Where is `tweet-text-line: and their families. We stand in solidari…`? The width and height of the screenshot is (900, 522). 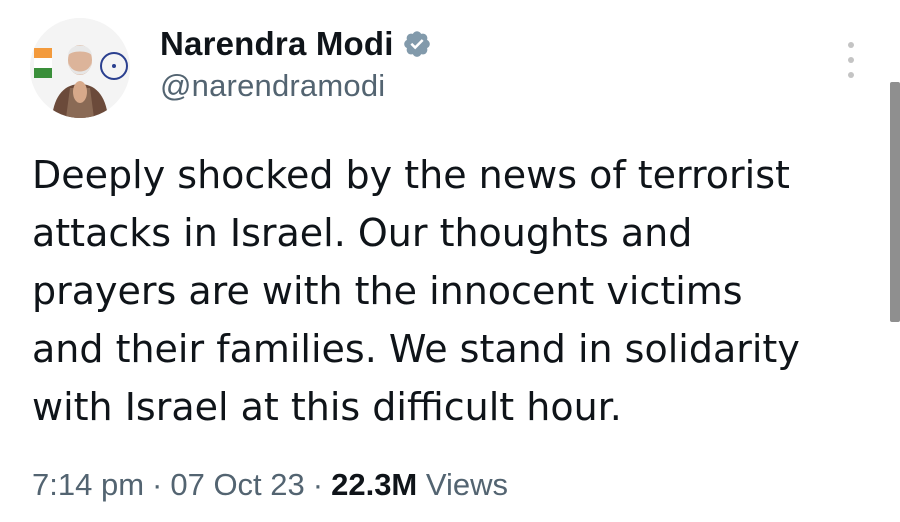
tweet-text-line: and their families. We stand in solidari… is located at coordinates (416, 349).